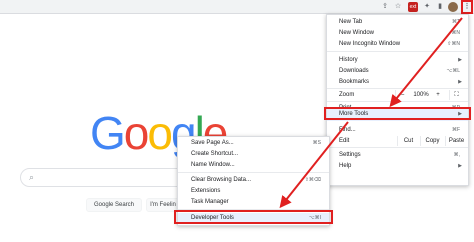  I want to click on arrow-to-developer-tools, so click(314, 165).